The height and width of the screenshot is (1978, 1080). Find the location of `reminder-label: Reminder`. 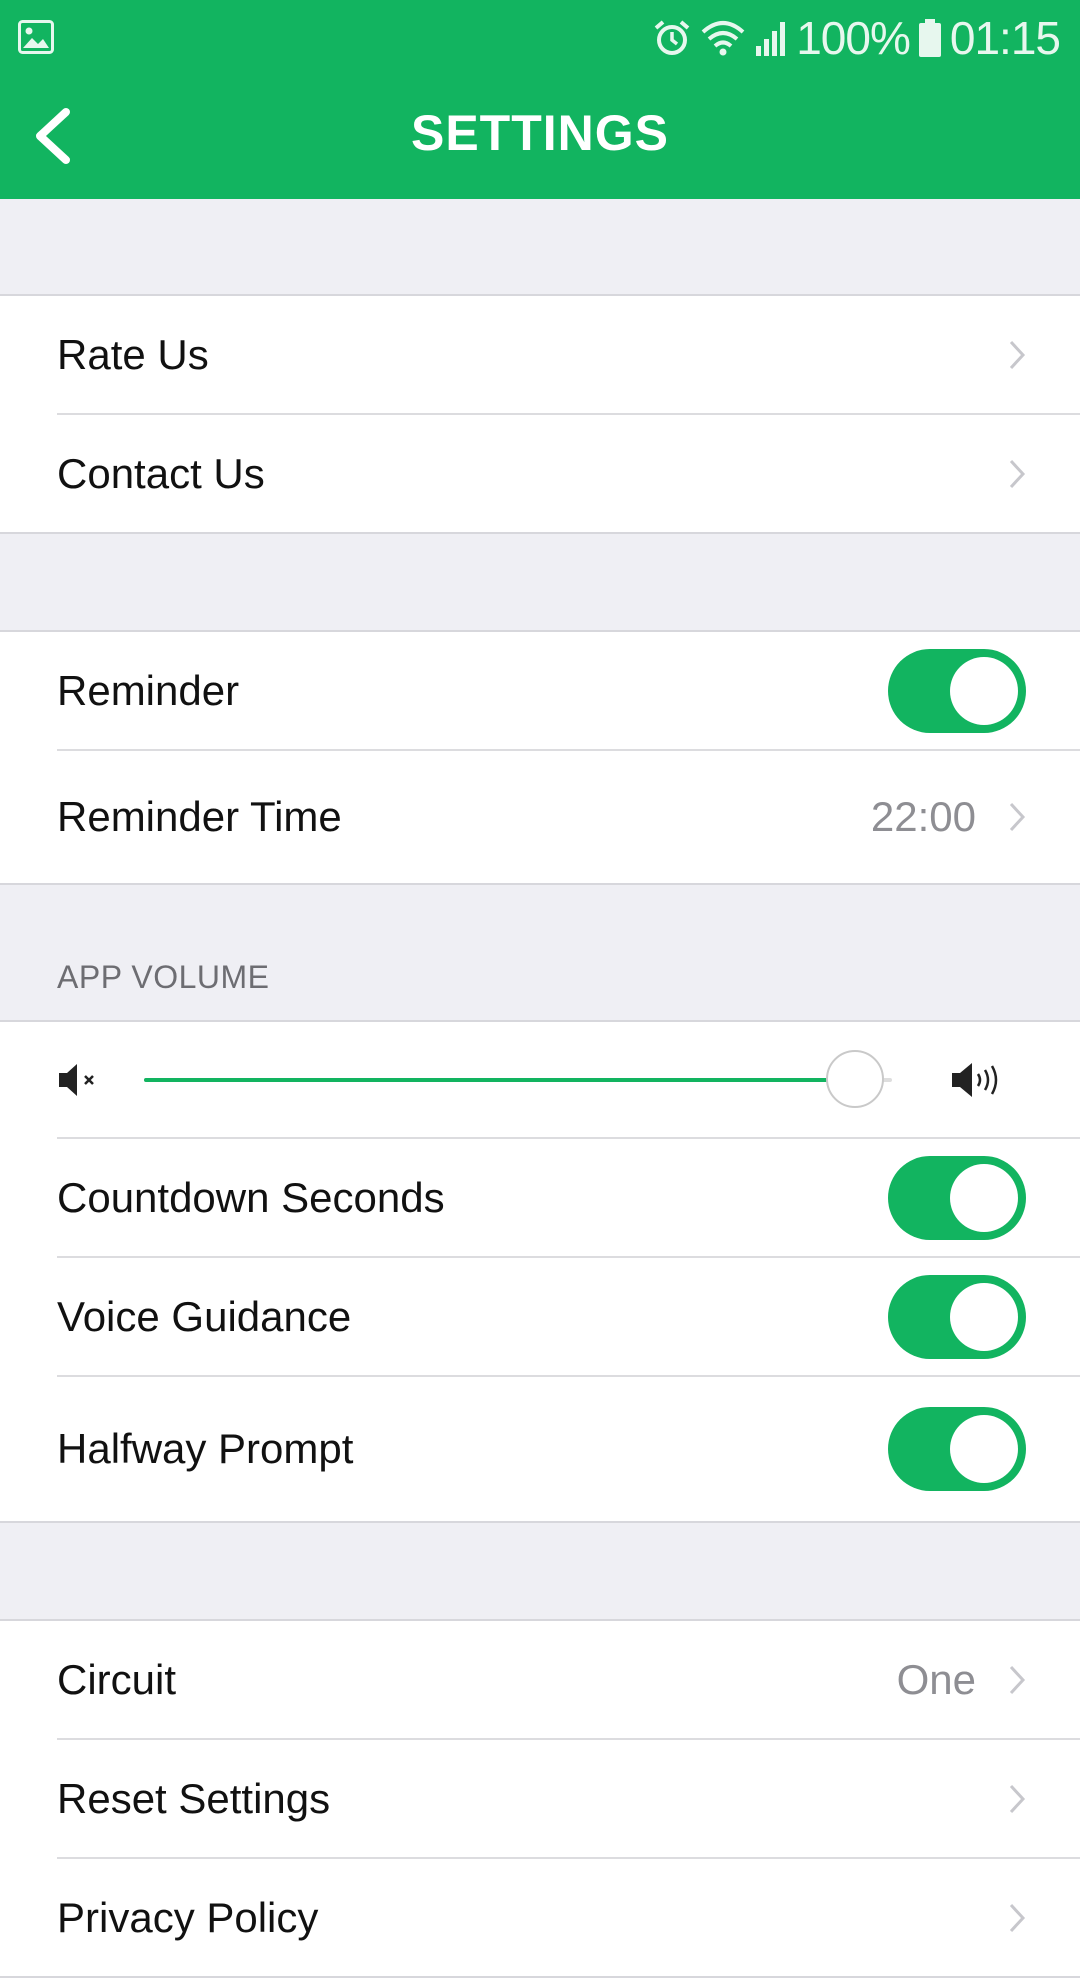

reminder-label: Reminder is located at coordinates (148, 690).